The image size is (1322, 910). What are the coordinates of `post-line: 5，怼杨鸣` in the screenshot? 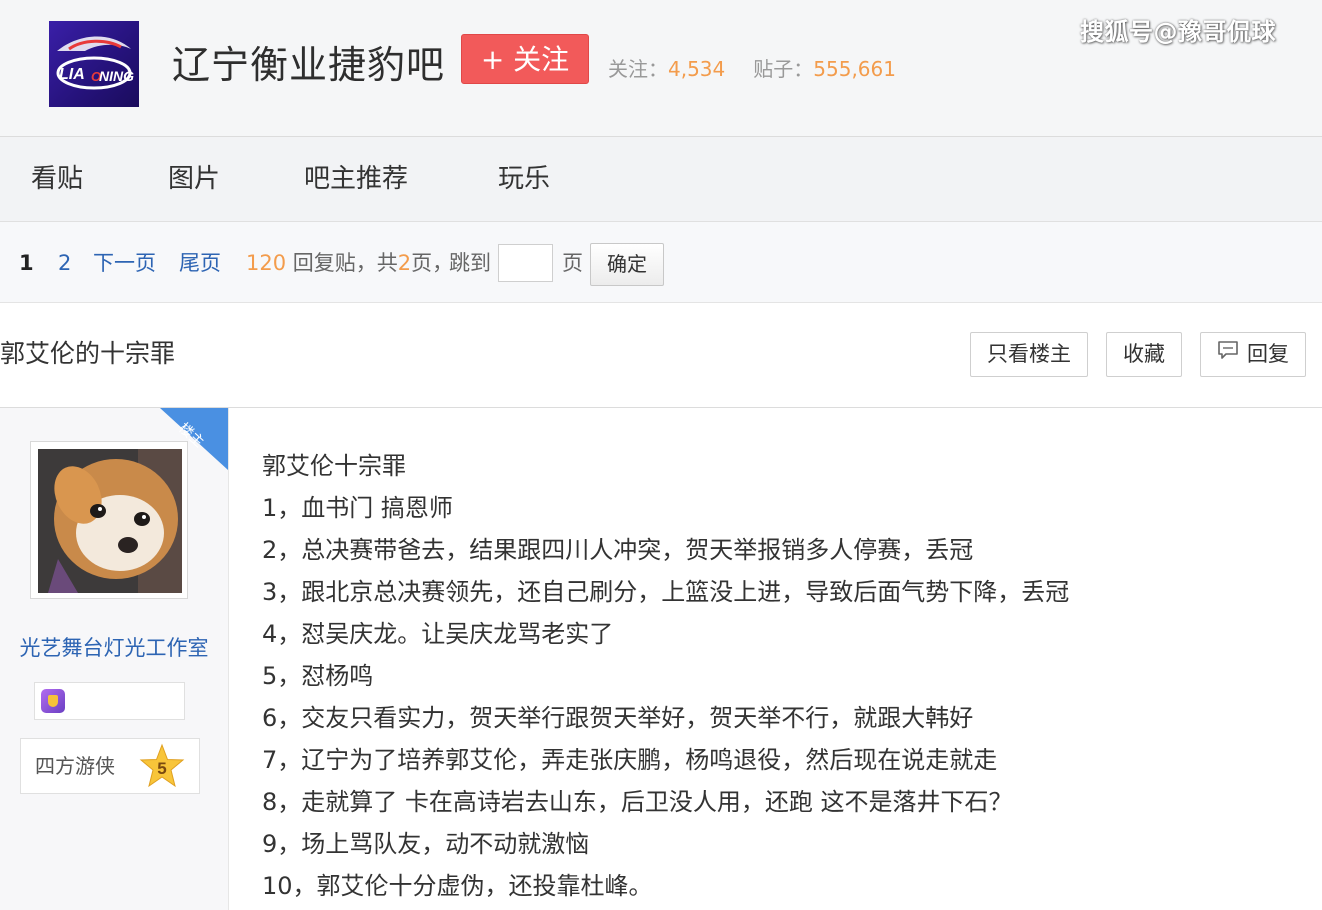 It's located at (318, 676).